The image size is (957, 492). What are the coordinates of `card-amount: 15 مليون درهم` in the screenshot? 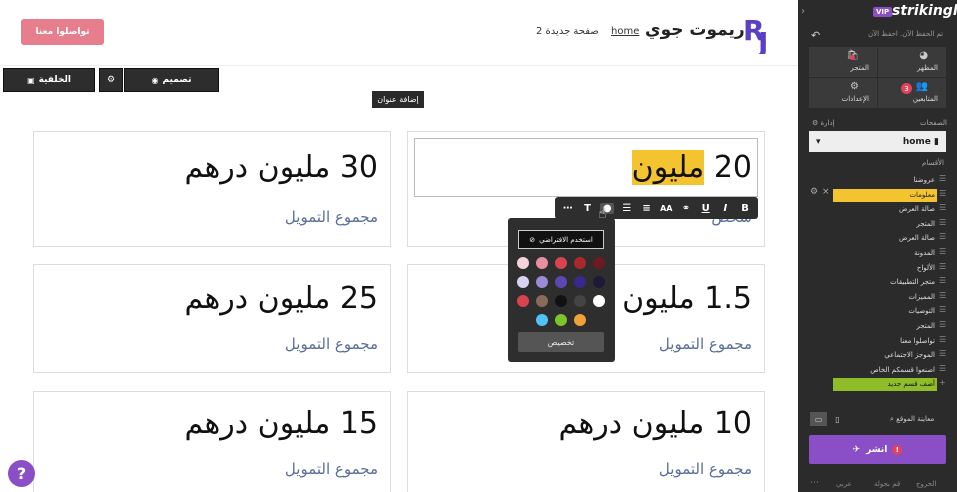 It's located at (281, 423).